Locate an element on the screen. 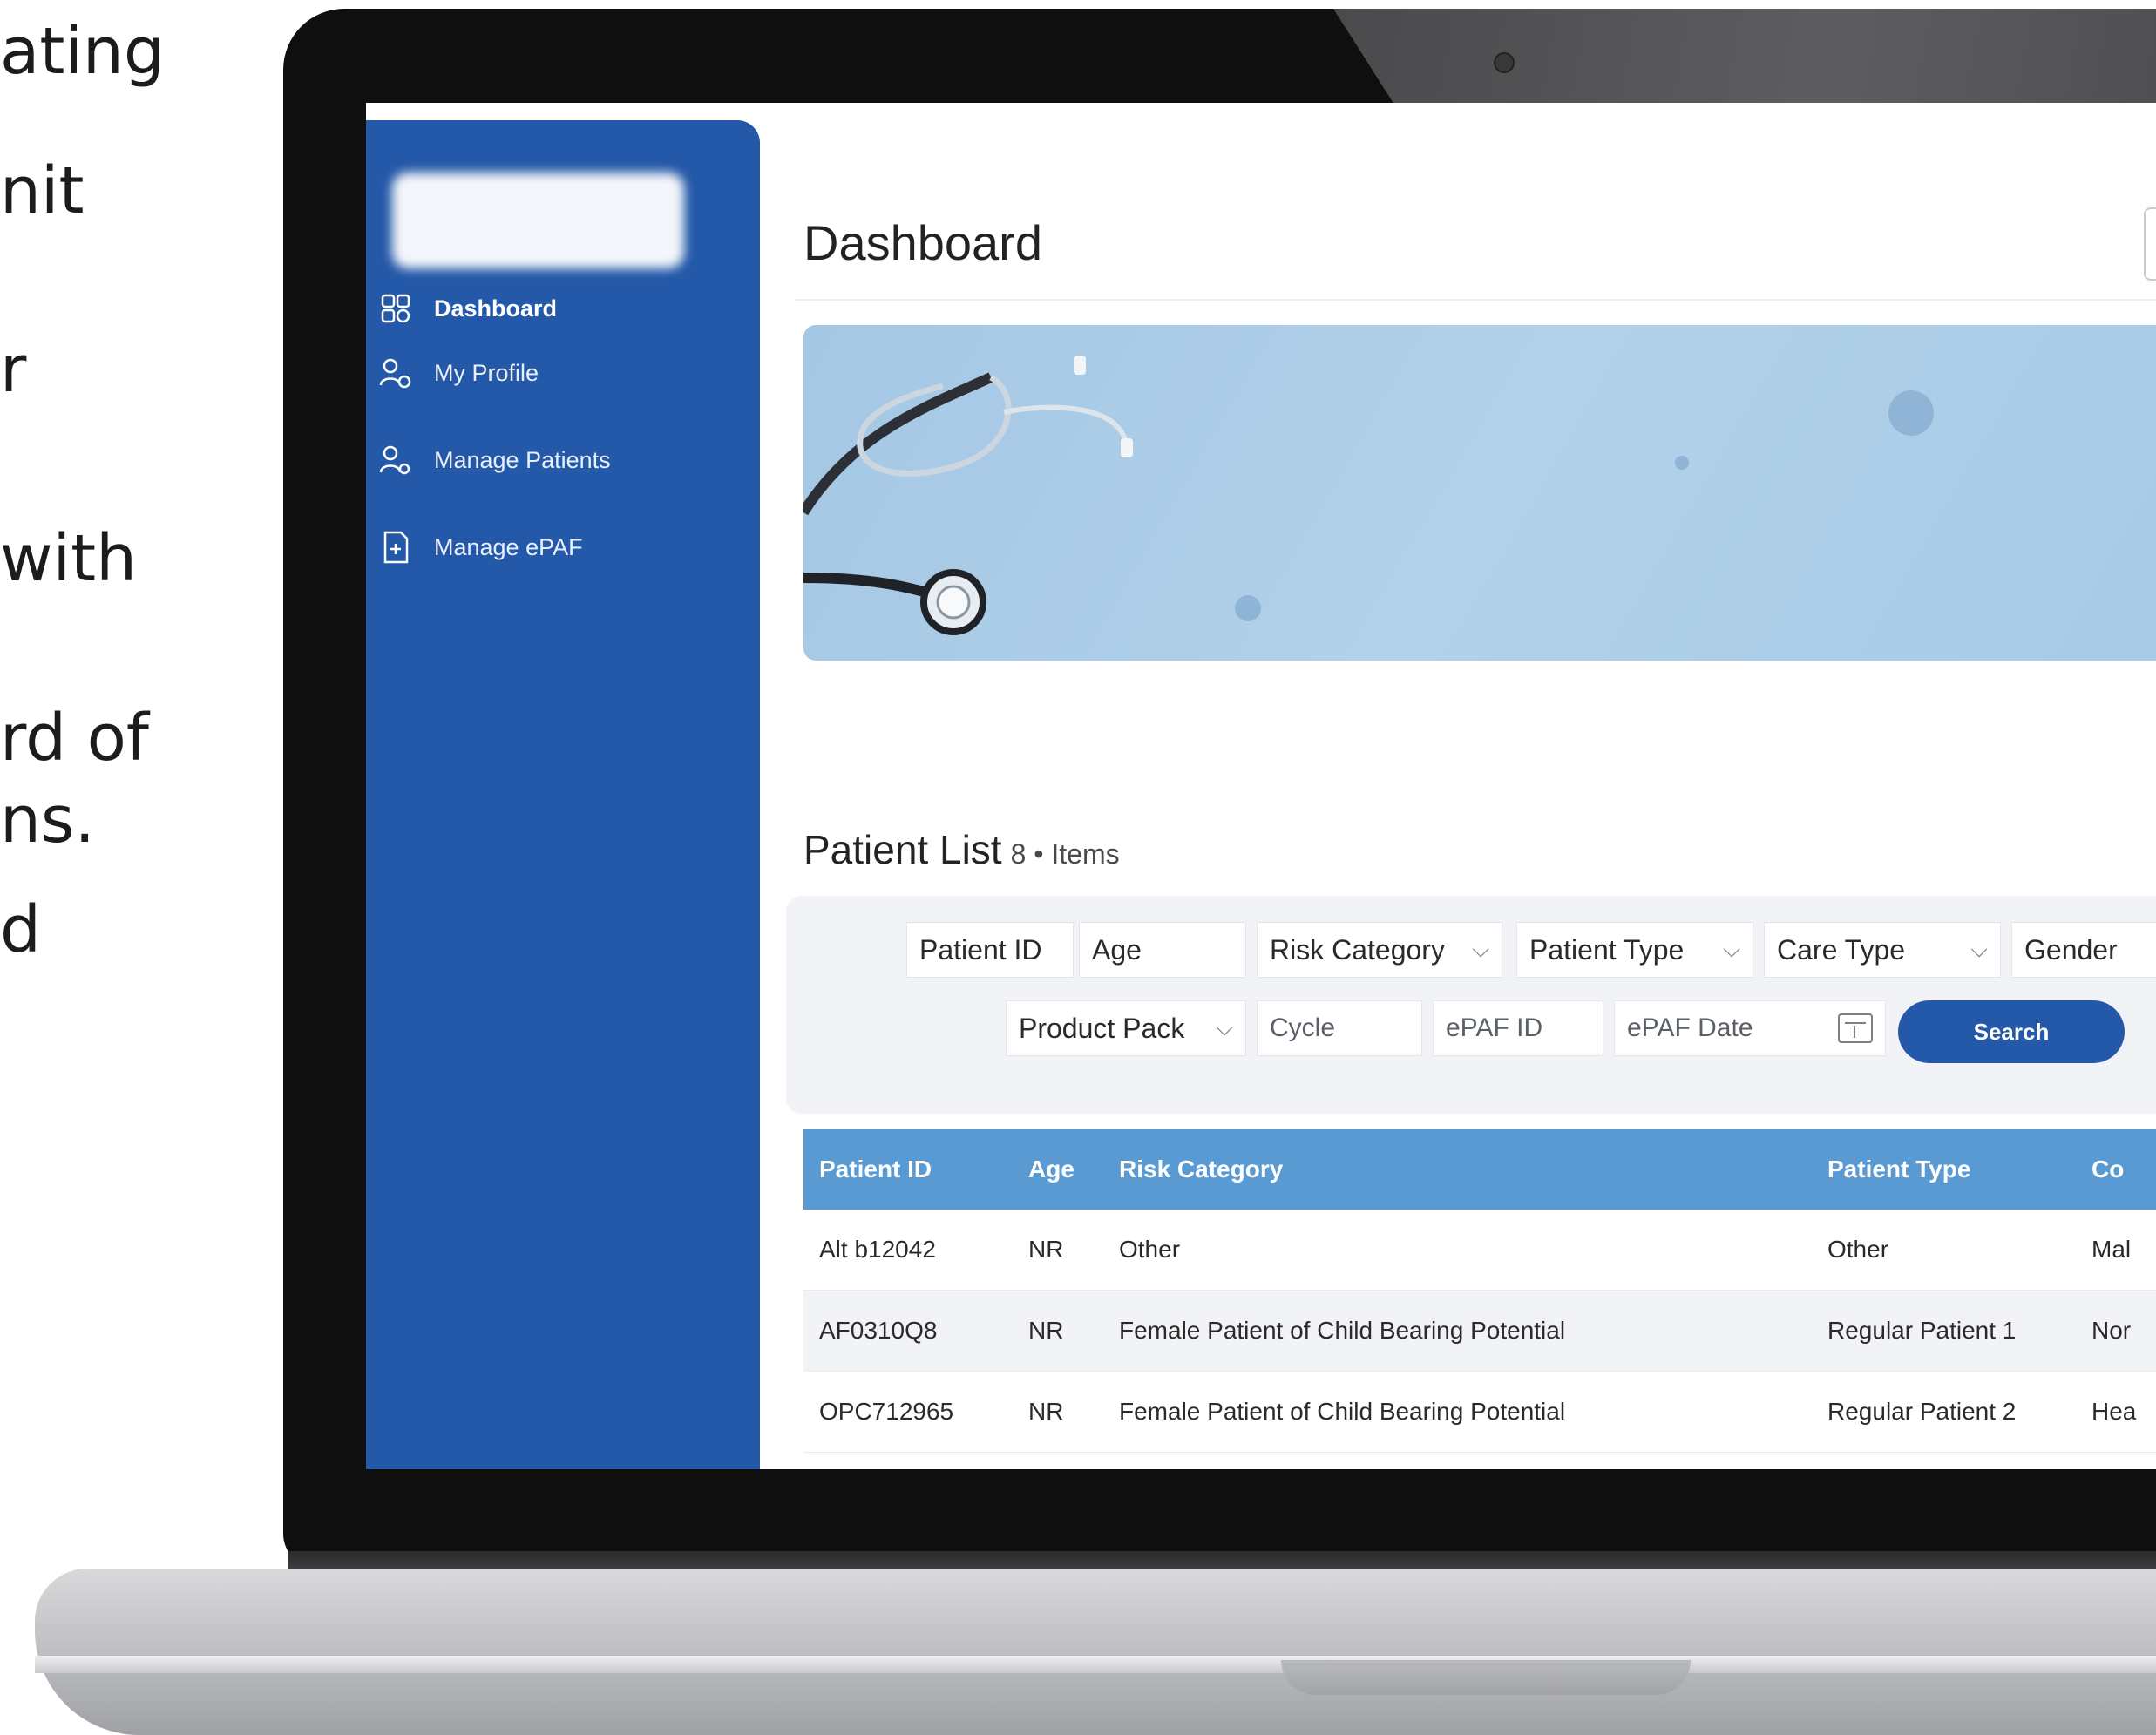  patient-id-input: Patient ID is located at coordinates (990, 950).